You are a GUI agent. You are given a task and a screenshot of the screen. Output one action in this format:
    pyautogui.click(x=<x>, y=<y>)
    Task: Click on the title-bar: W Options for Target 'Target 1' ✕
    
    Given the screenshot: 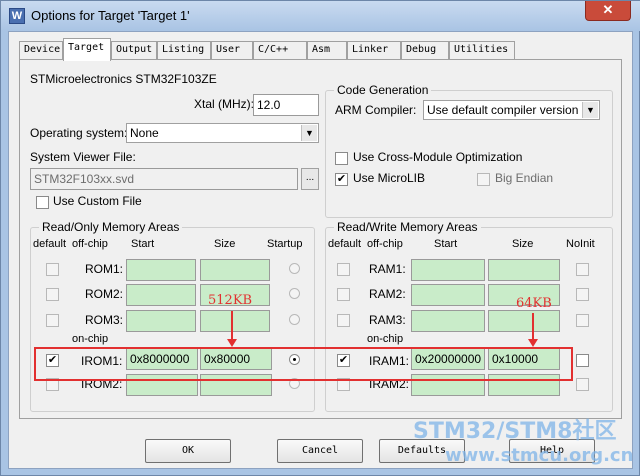 What is the action you would take?
    pyautogui.click(x=320, y=16)
    